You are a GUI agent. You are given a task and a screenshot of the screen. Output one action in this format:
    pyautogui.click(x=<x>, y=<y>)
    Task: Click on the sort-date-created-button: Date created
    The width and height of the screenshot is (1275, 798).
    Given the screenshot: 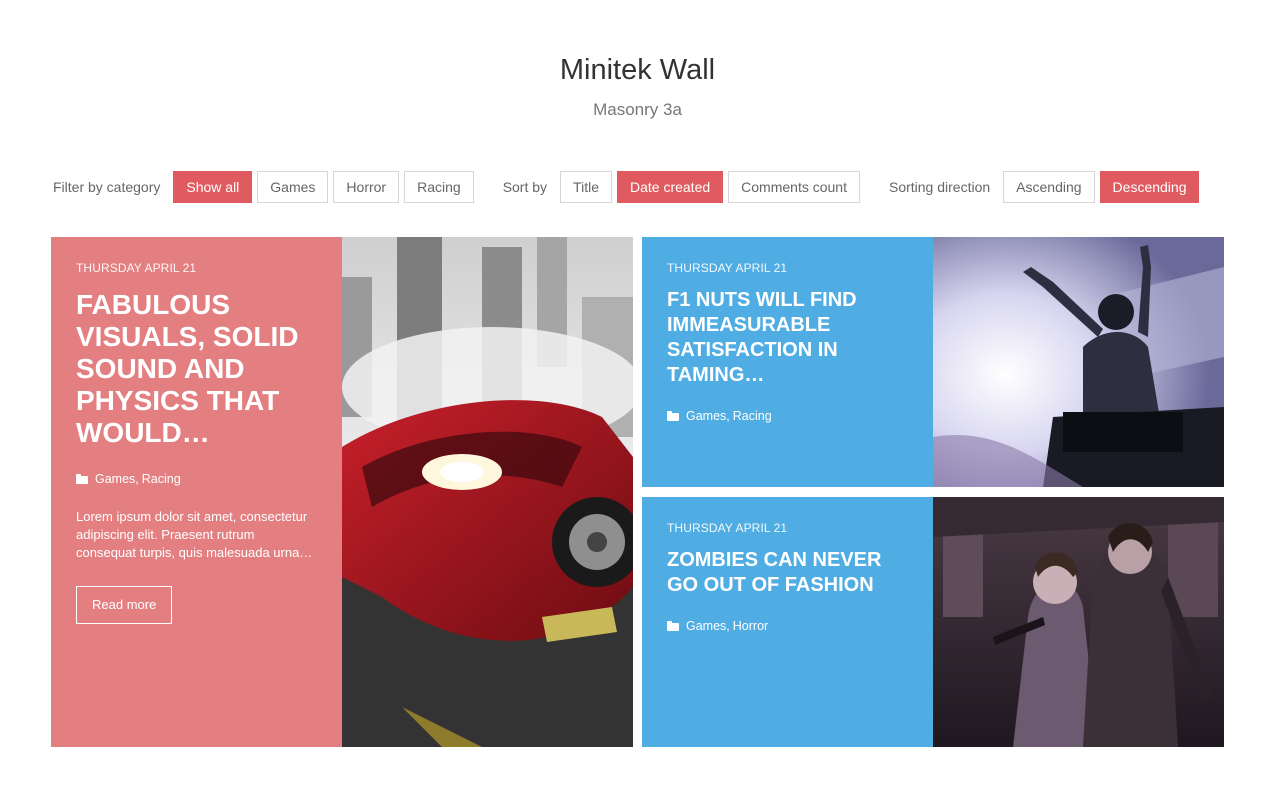 What is the action you would take?
    pyautogui.click(x=670, y=187)
    